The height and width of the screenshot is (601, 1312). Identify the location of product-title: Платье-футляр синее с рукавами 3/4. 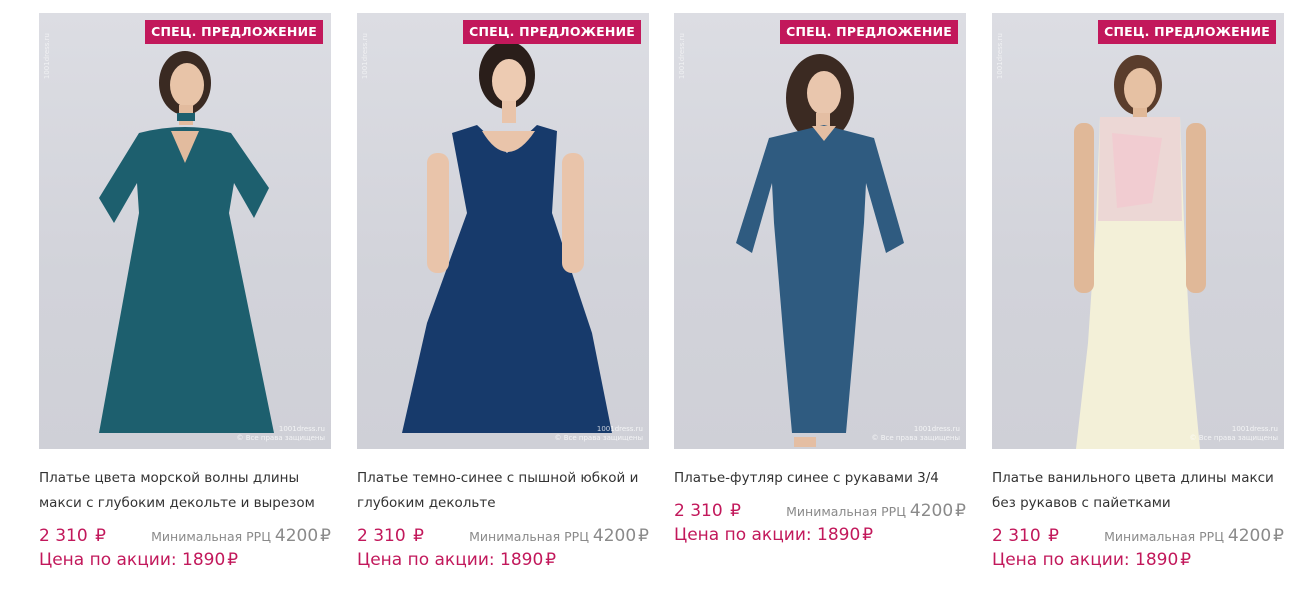
(820, 478).